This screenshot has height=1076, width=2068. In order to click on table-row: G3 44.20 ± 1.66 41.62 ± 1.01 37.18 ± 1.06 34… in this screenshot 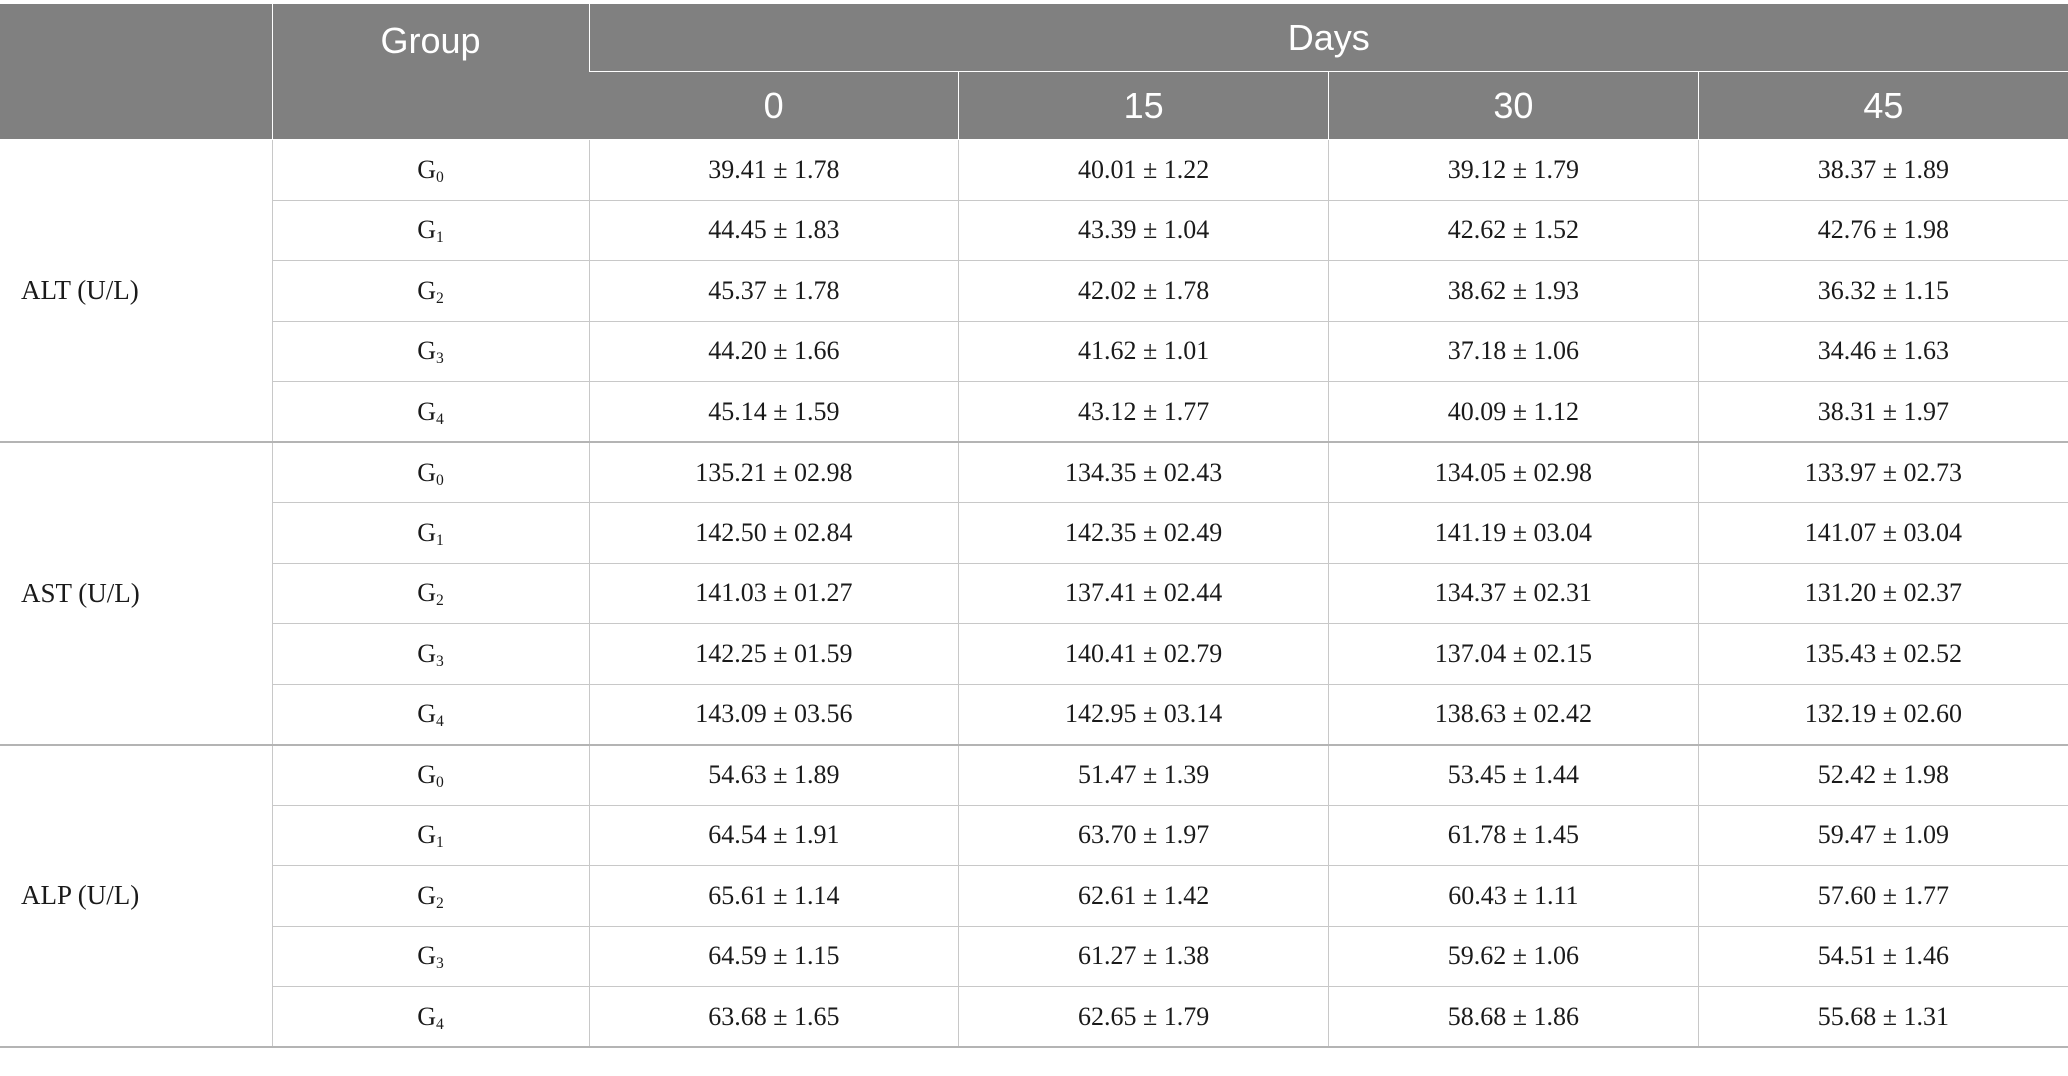, I will do `click(1034, 351)`.